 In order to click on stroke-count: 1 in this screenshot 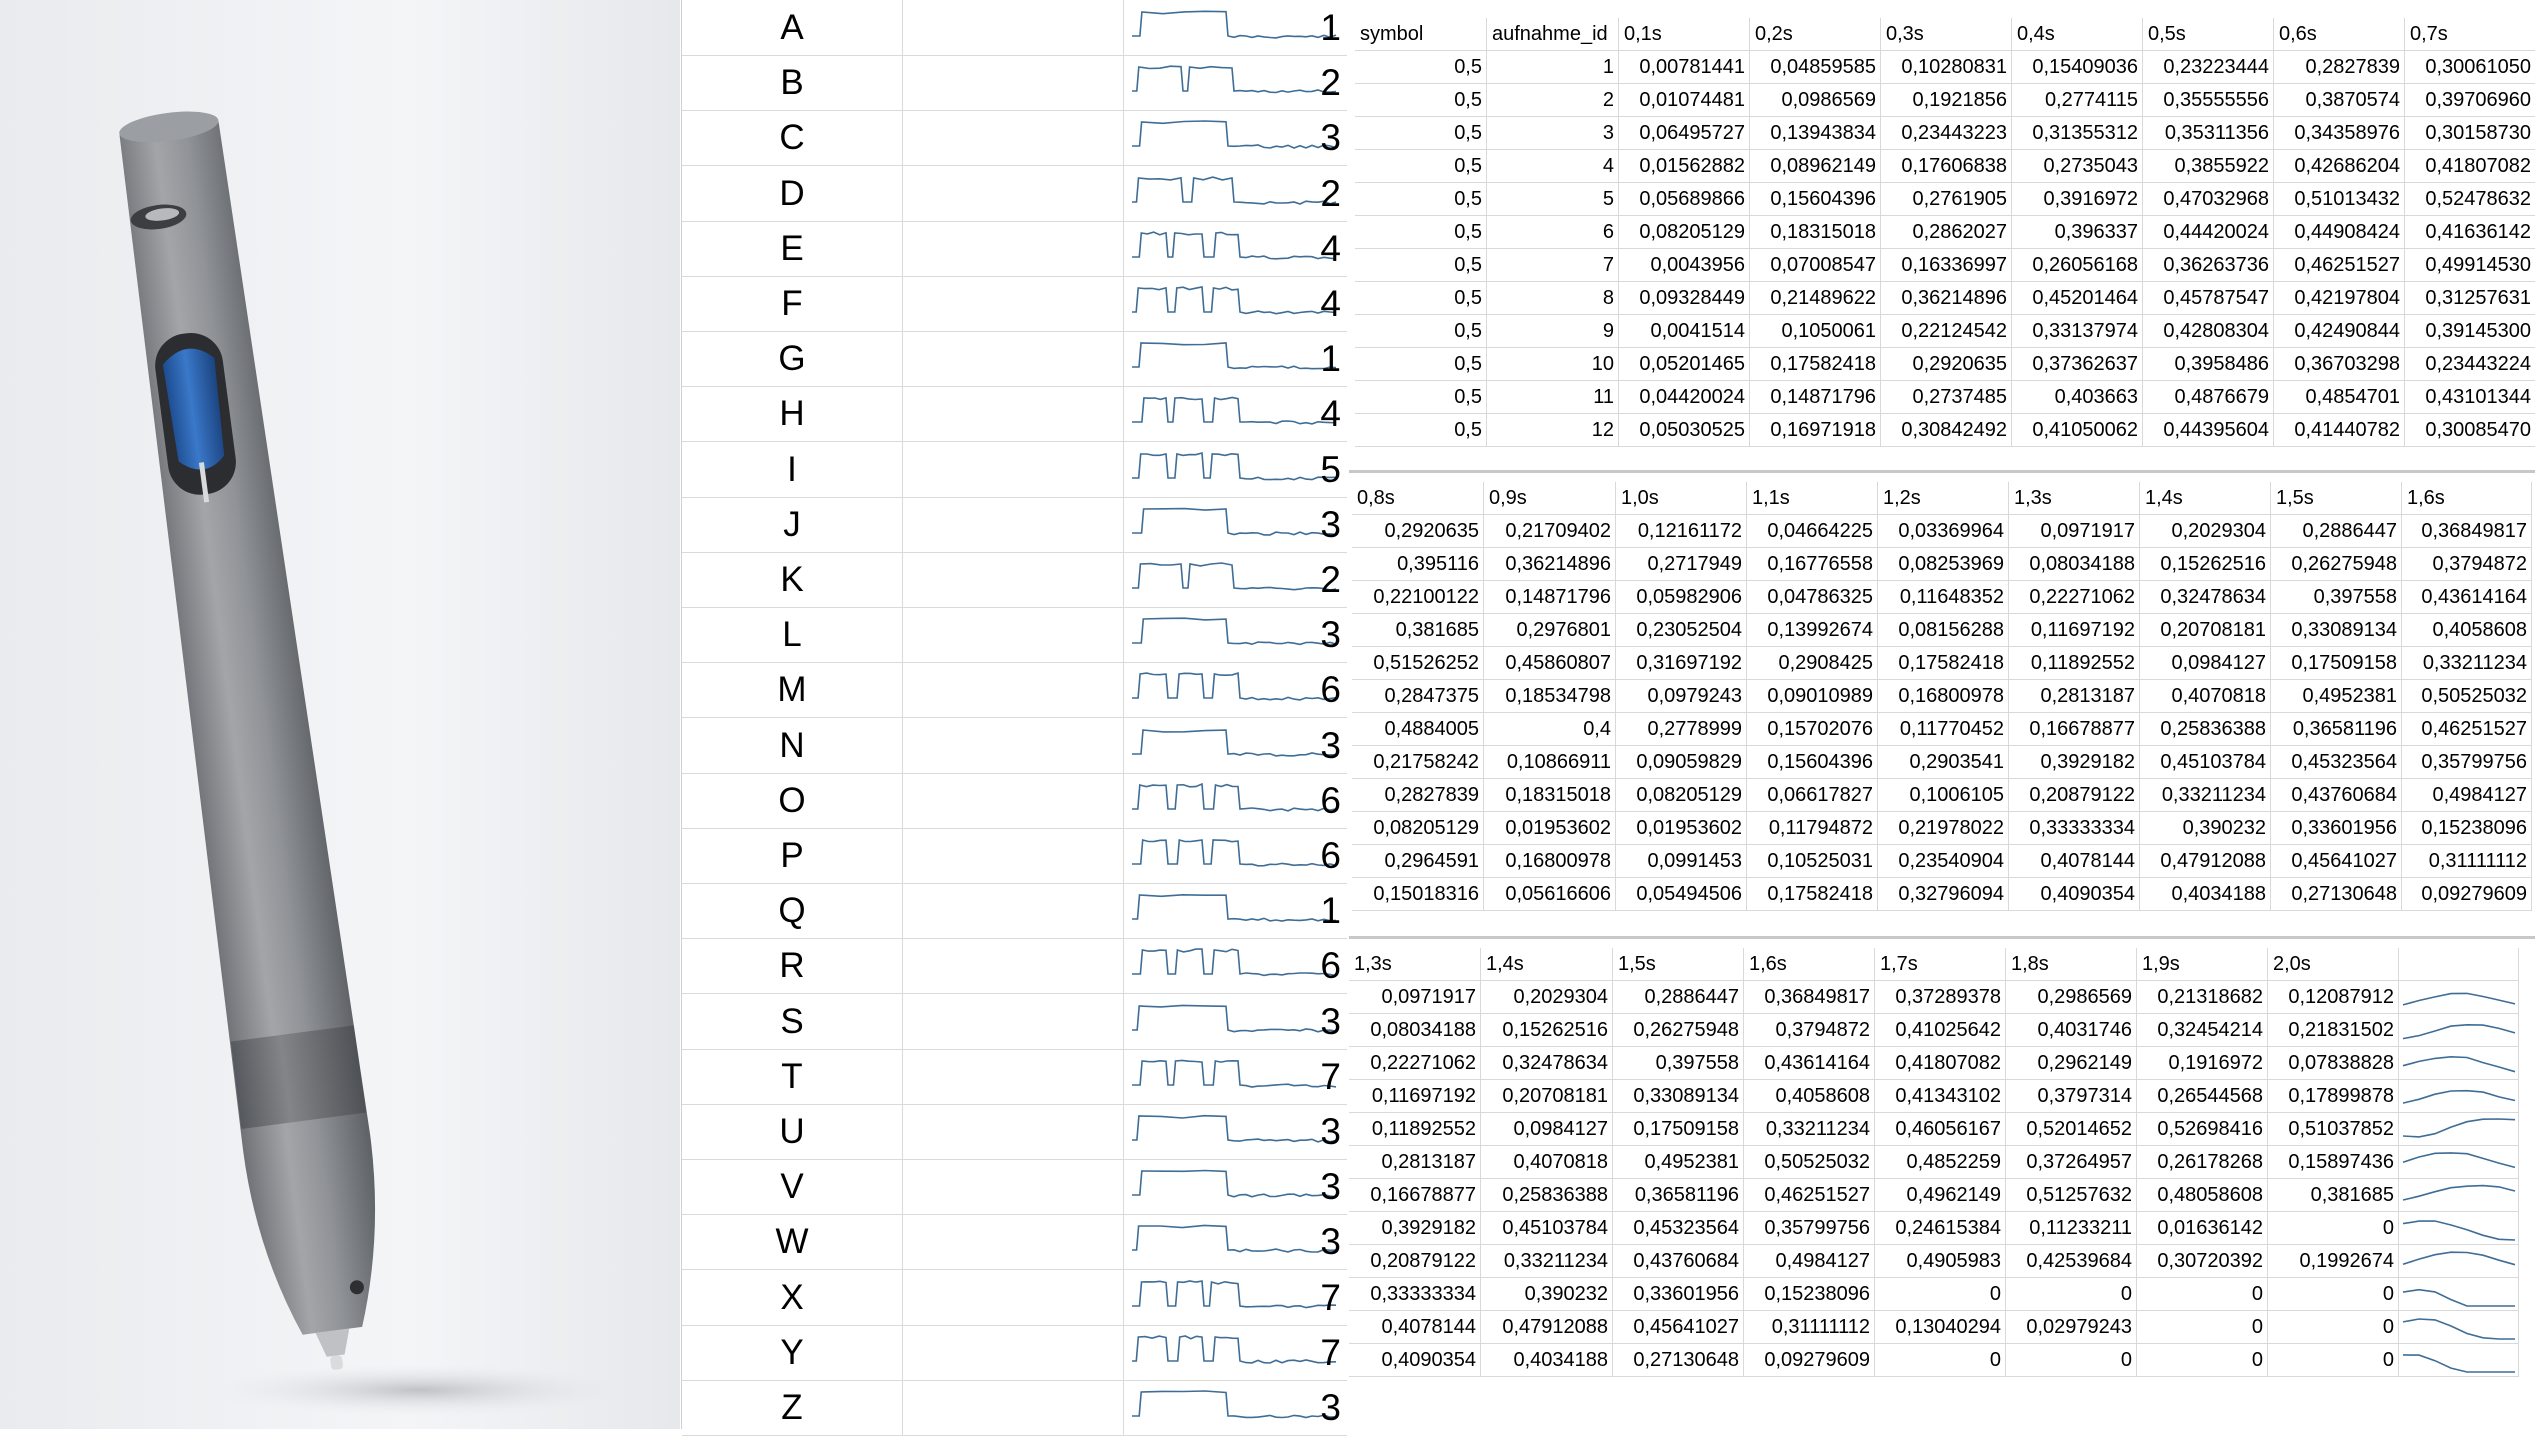, I will do `click(1330, 911)`.